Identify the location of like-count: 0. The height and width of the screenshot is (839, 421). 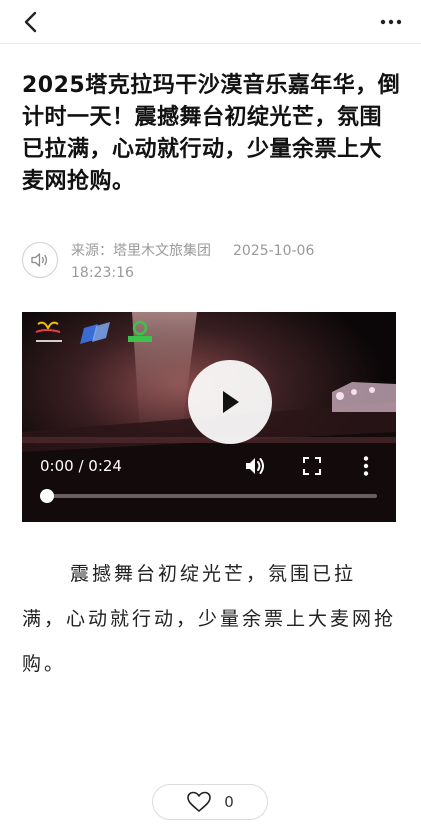
(229, 802).